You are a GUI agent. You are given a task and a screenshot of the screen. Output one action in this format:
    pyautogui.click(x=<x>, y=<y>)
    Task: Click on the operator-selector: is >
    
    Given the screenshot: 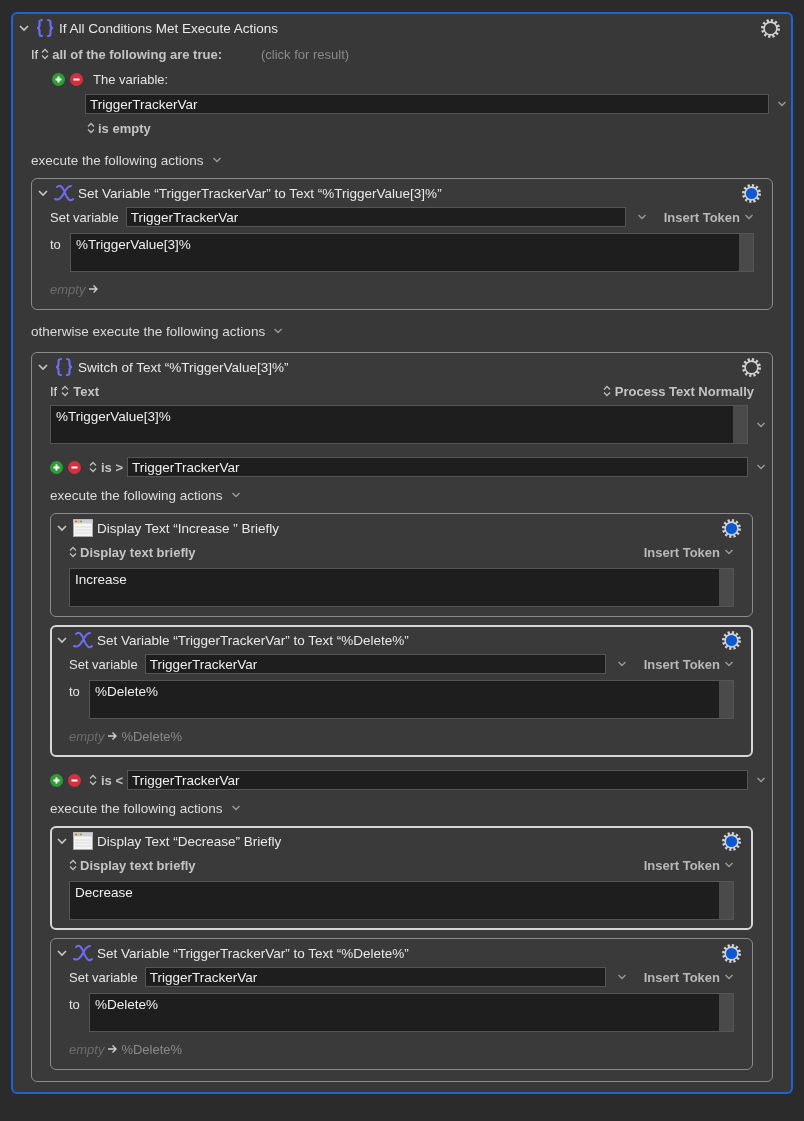 What is the action you would take?
    pyautogui.click(x=112, y=467)
    